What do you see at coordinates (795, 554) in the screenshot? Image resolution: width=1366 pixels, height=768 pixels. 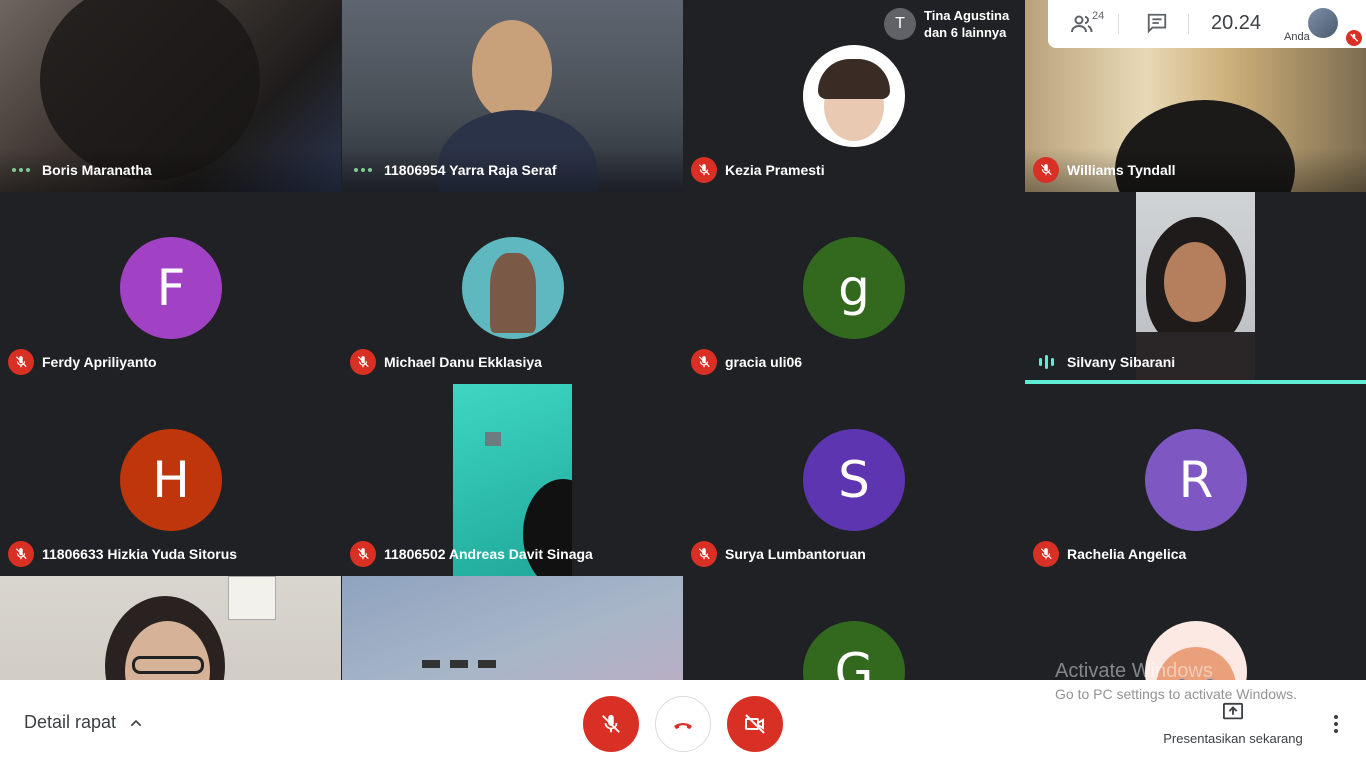 I see `participant-name: Surya Lumbantoruan` at bounding box center [795, 554].